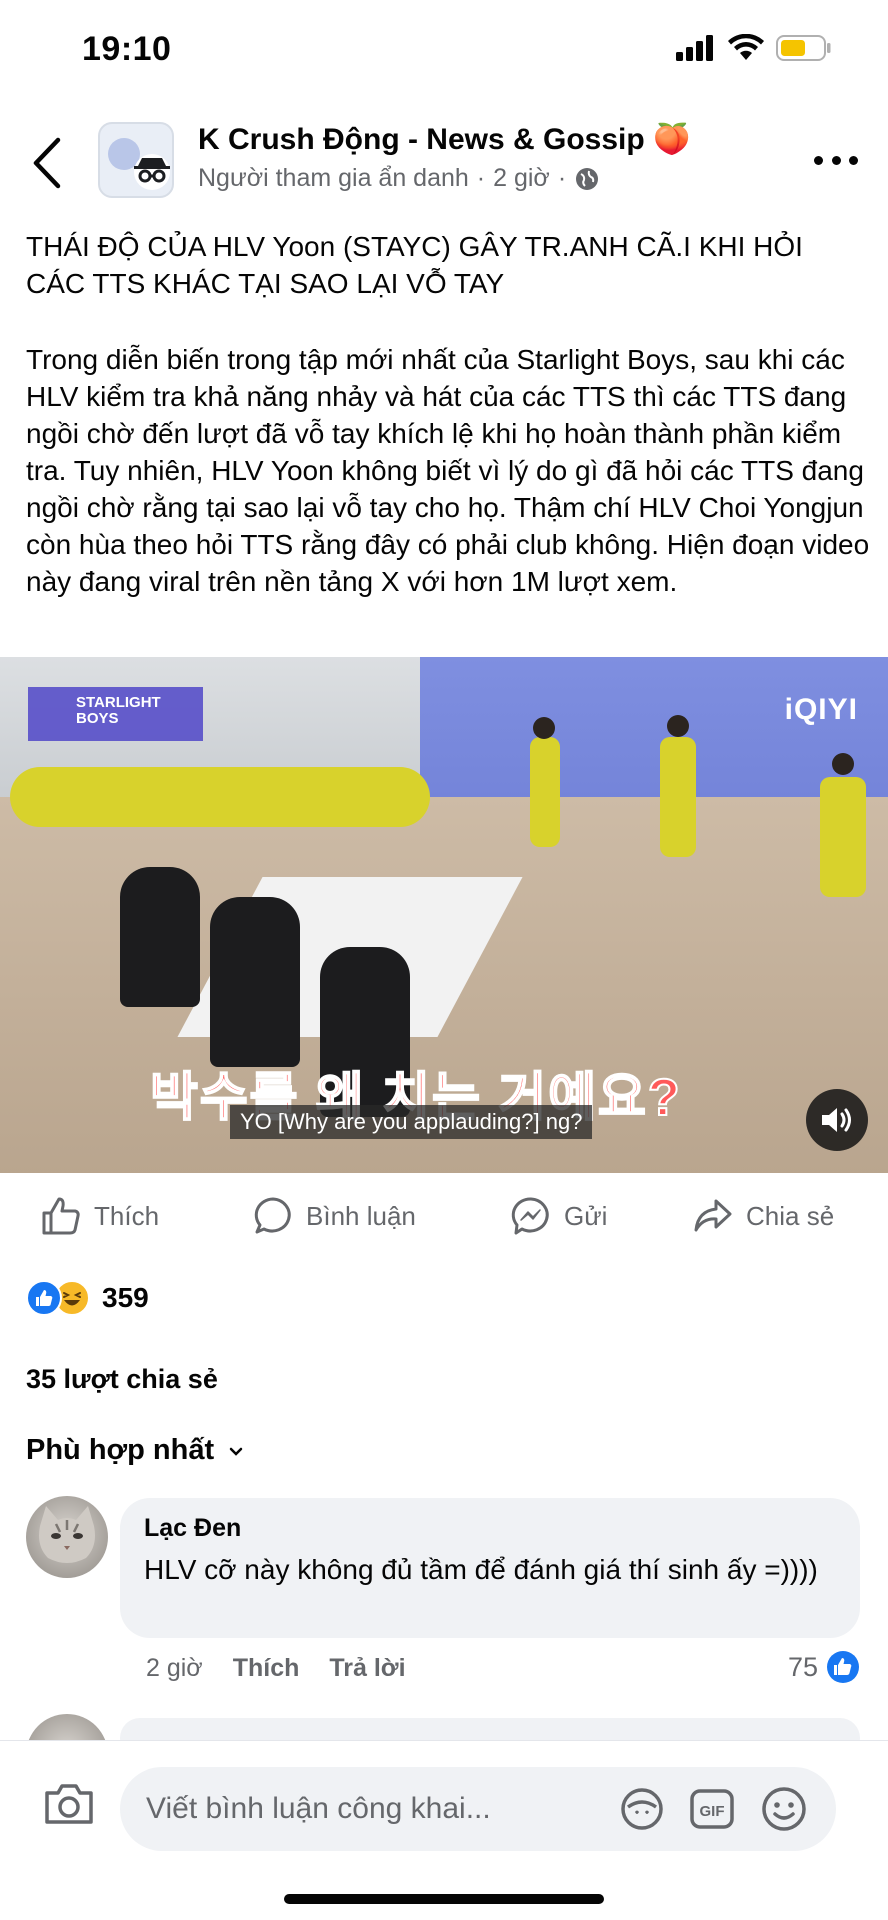  Describe the element at coordinates (444, 1899) in the screenshot. I see `home-indicator` at that location.